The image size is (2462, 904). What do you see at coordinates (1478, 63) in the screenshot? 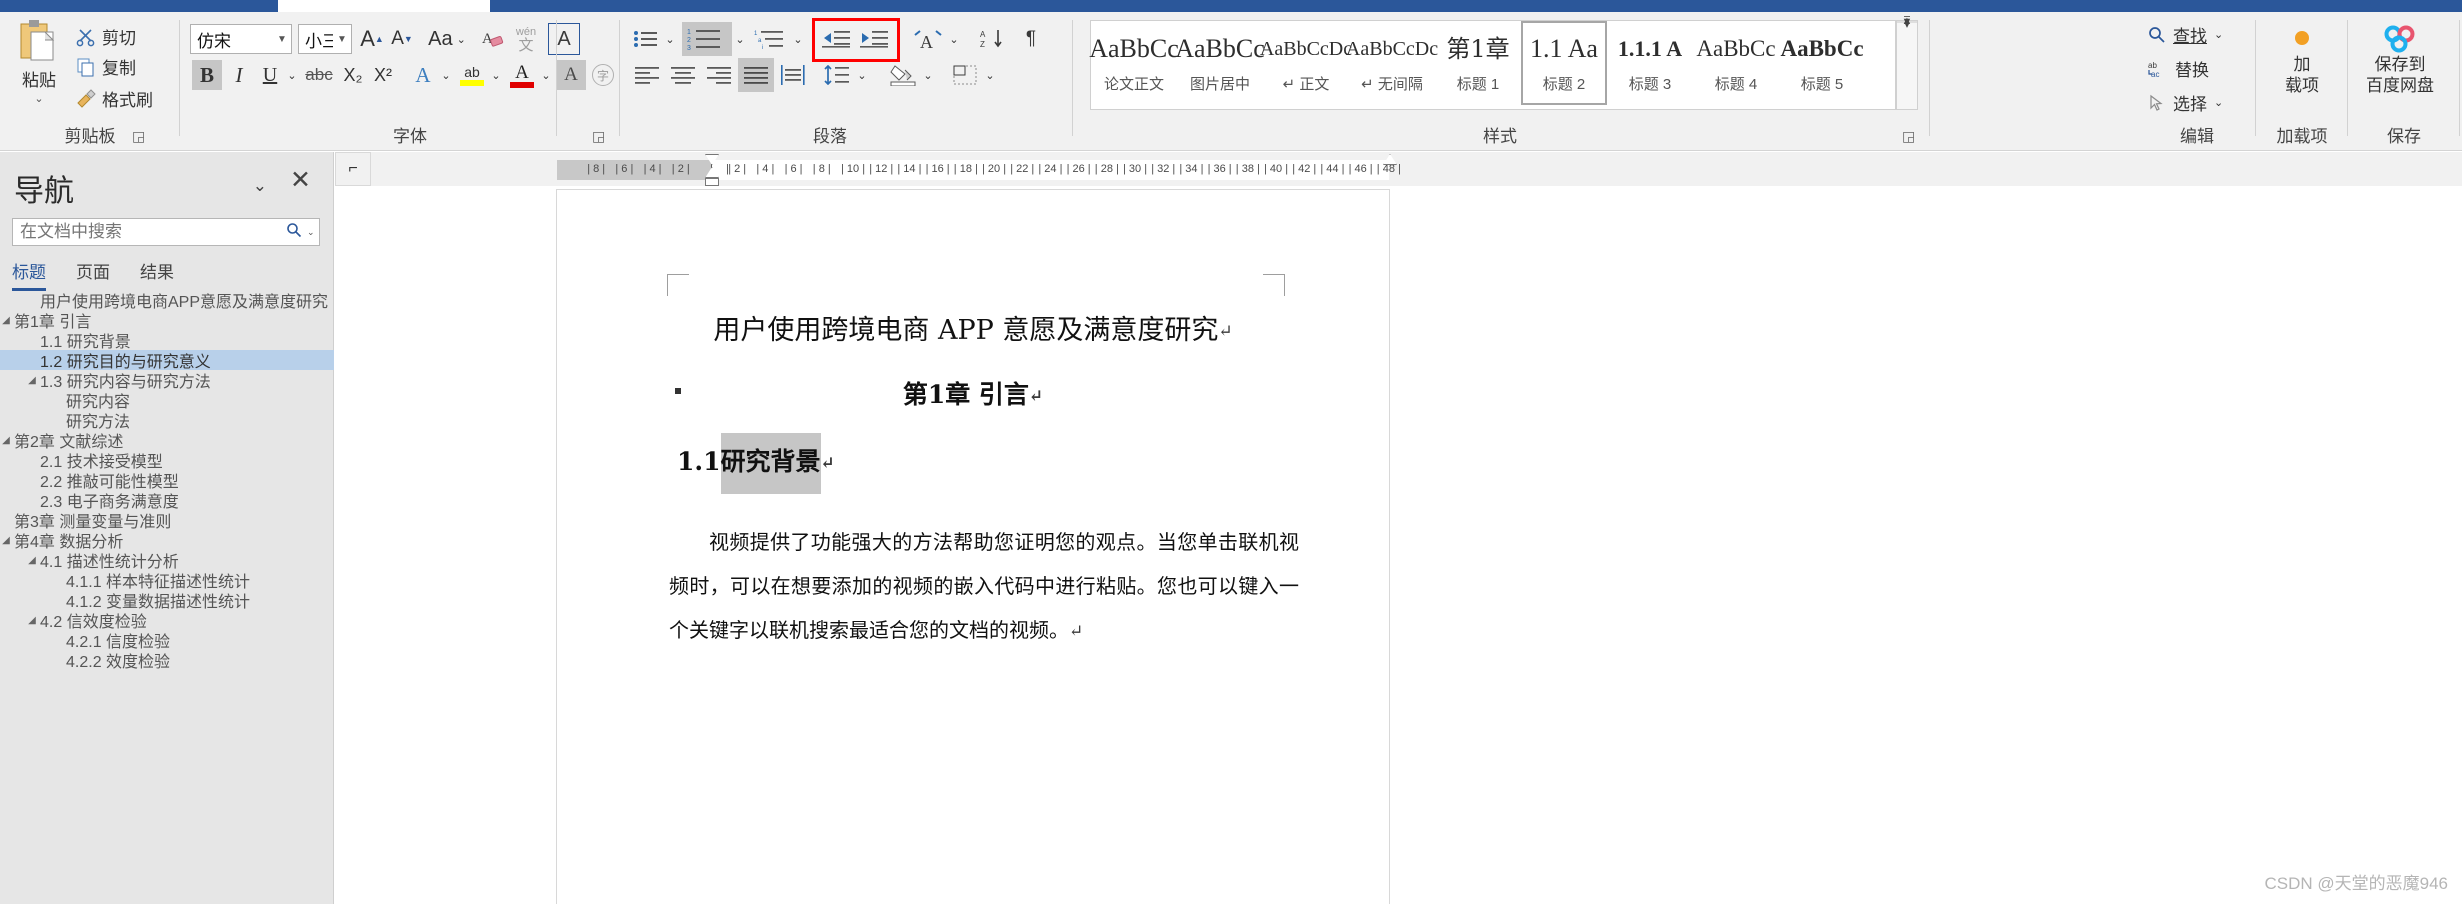
I see `style-item: 第1章 标题 1` at bounding box center [1478, 63].